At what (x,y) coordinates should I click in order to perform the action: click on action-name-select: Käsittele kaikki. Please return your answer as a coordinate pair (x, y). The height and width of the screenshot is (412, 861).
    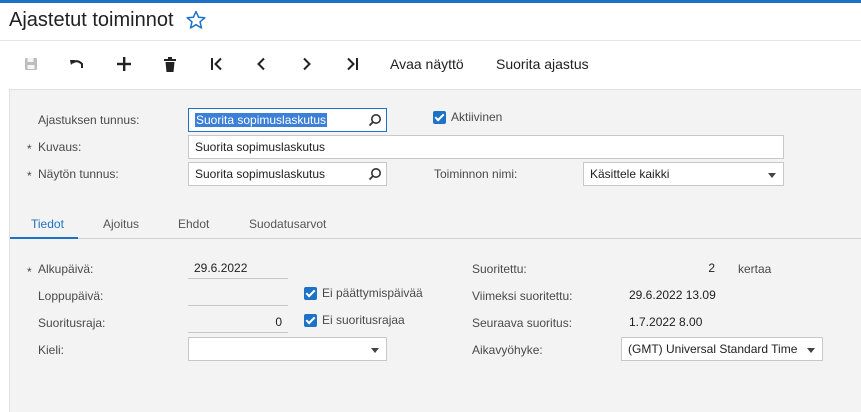
    Looking at the image, I should click on (683, 174).